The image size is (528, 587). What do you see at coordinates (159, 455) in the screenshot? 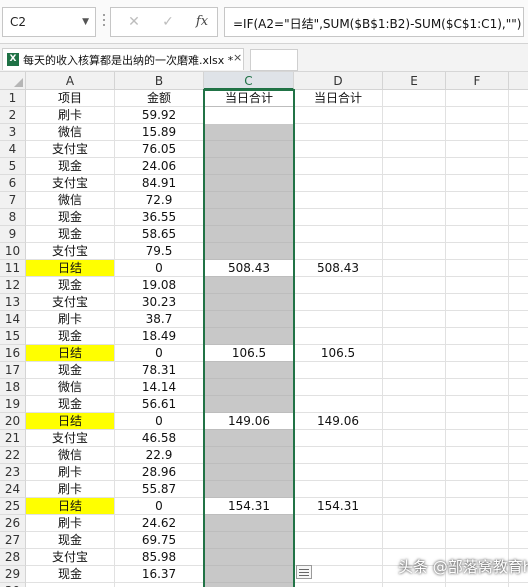
I see `cell-b: 22.9` at bounding box center [159, 455].